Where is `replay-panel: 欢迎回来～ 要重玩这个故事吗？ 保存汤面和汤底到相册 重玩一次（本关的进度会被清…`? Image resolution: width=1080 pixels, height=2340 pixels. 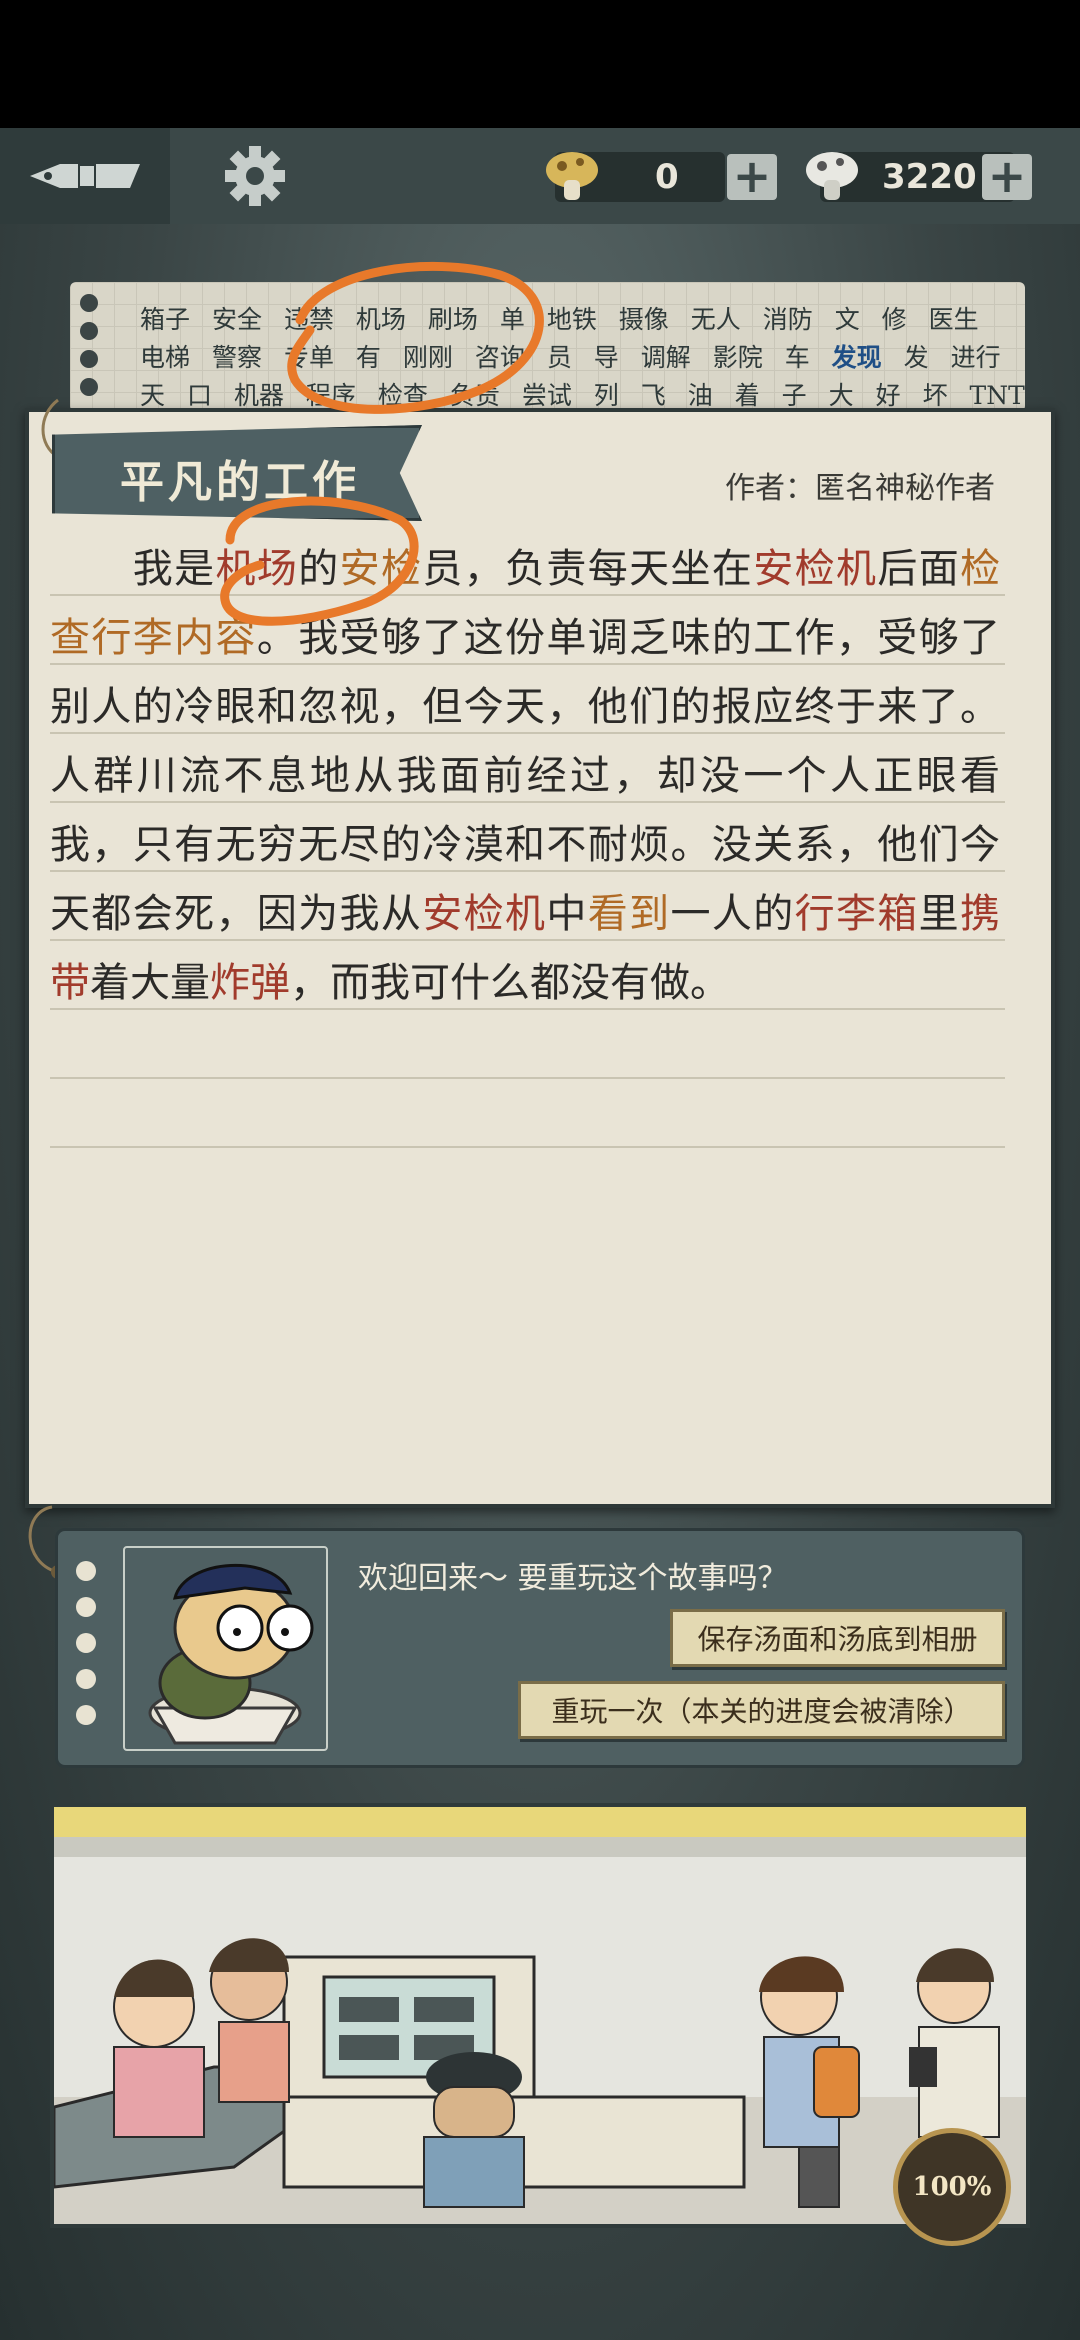
replay-panel: 欢迎回来～ 要重玩这个故事吗？ 保存汤面和汤底到相册 重玩一次（本关的进度会被清… is located at coordinates (540, 1648).